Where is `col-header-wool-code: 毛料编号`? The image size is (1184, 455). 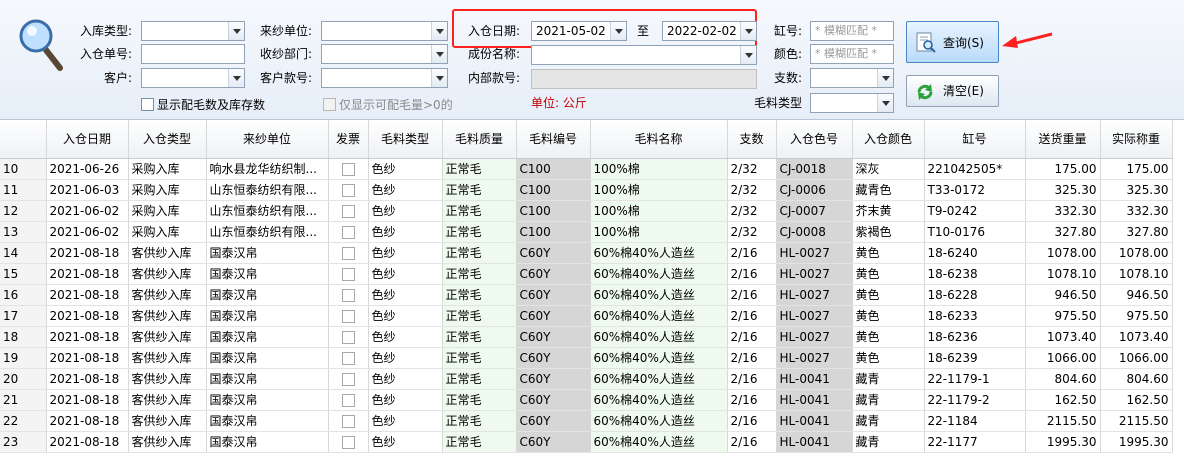
col-header-wool-code: 毛料编号 is located at coordinates (553, 139).